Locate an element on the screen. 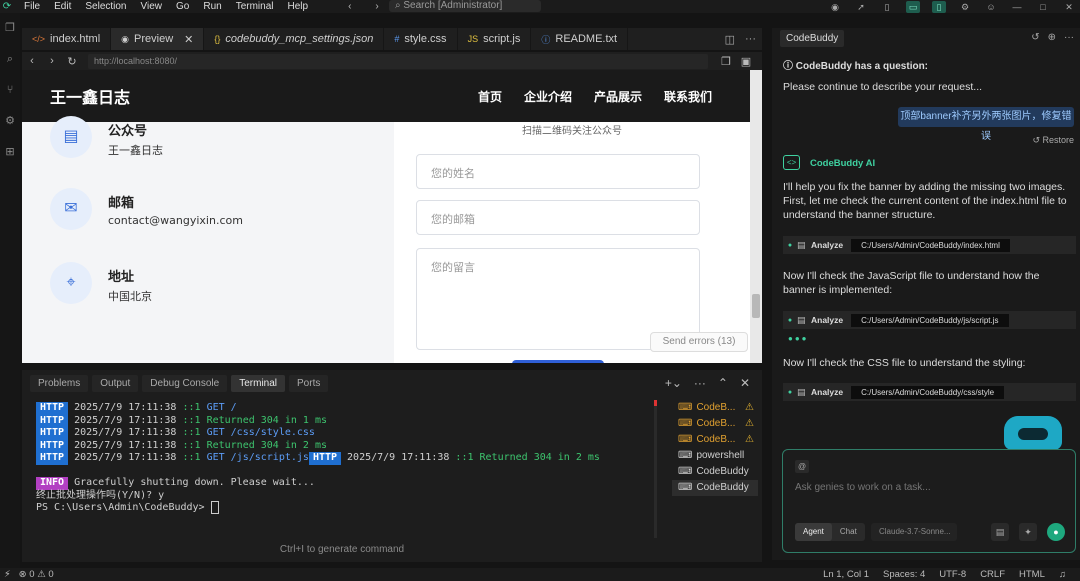 The height and width of the screenshot is (581, 1080). remote-icon: ⚡ is located at coordinates (7, 574).